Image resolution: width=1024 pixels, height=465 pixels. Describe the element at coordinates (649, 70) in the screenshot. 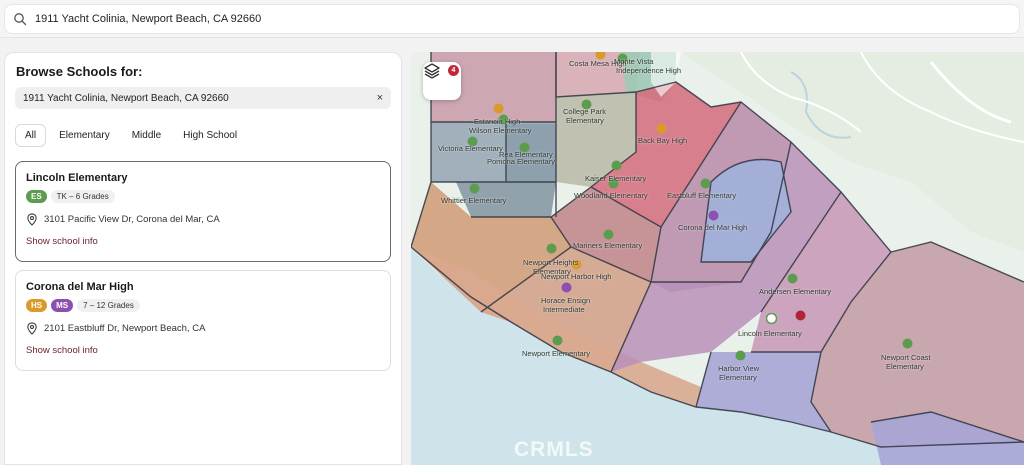

I see `map-label: Independence High` at that location.